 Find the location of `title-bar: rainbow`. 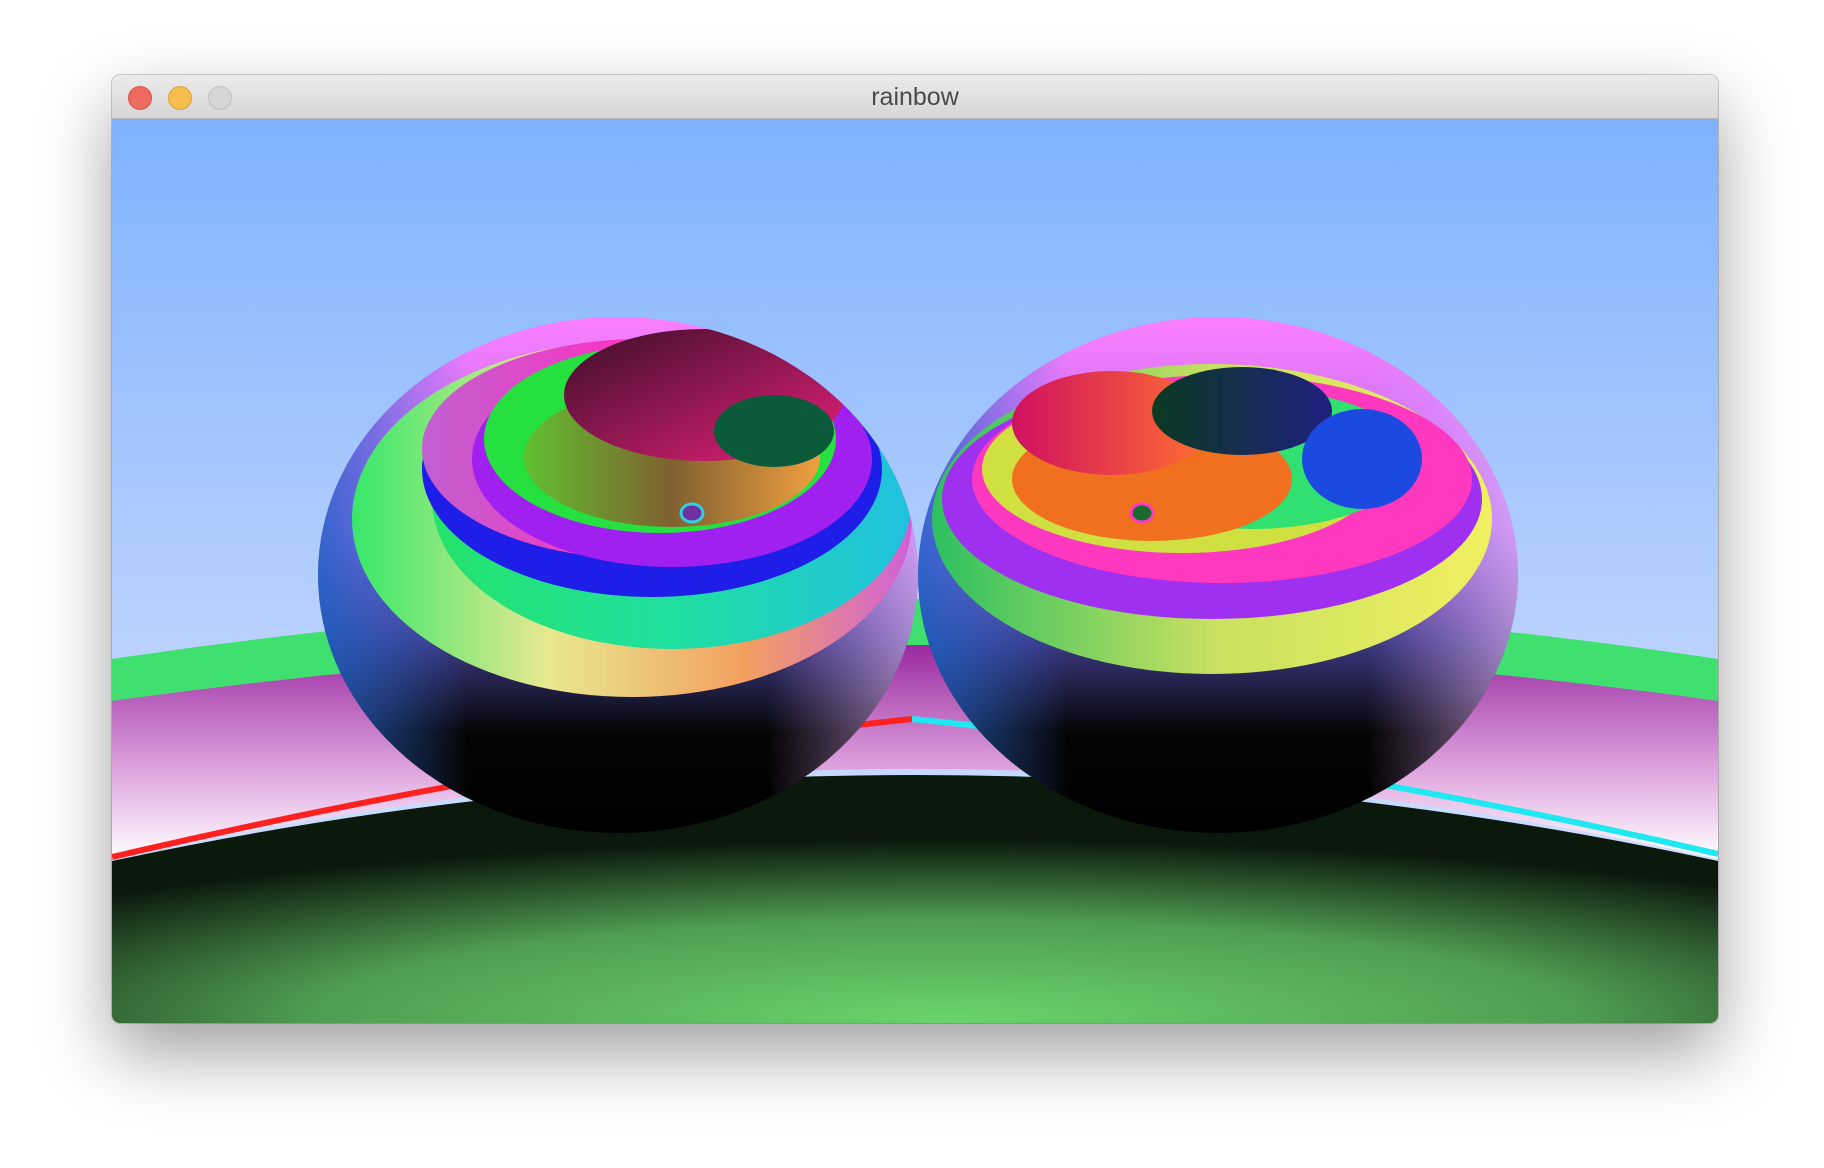

title-bar: rainbow is located at coordinates (915, 97).